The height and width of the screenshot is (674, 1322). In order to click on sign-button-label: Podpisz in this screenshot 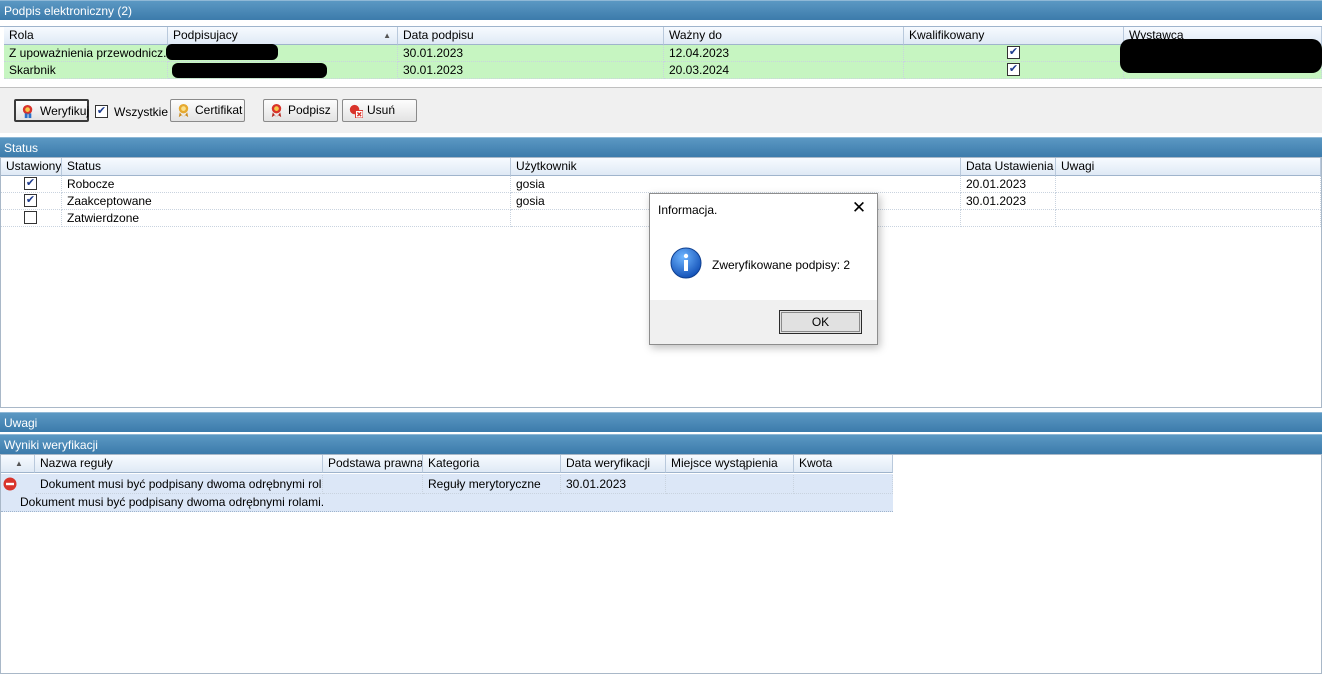, I will do `click(309, 110)`.